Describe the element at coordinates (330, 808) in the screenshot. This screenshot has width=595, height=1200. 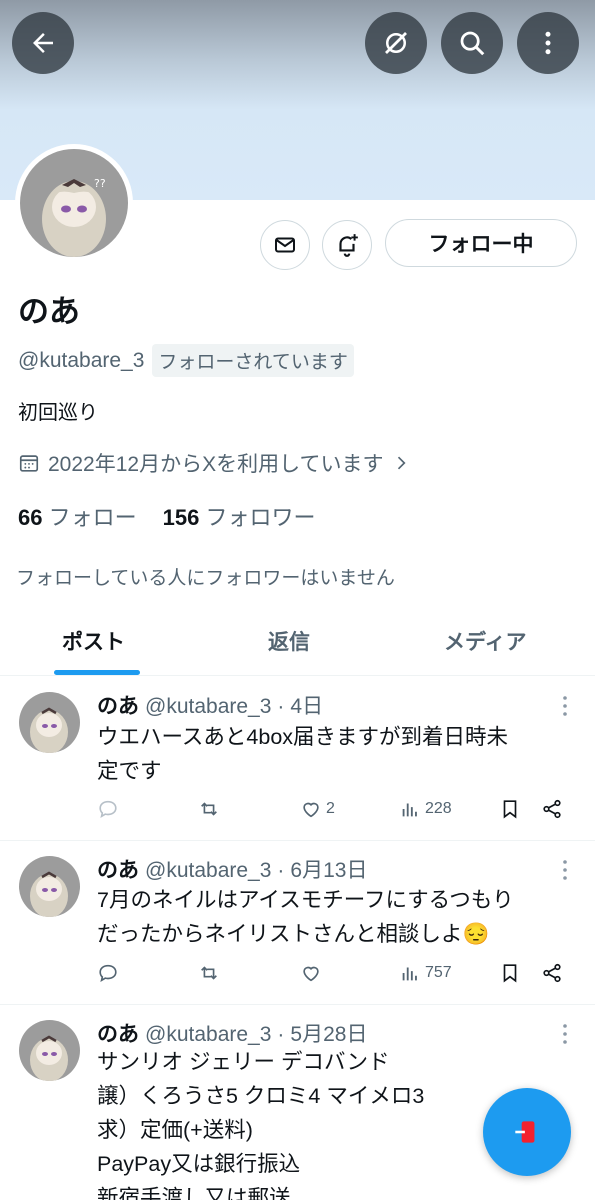
I see `like-count: 2` at that location.